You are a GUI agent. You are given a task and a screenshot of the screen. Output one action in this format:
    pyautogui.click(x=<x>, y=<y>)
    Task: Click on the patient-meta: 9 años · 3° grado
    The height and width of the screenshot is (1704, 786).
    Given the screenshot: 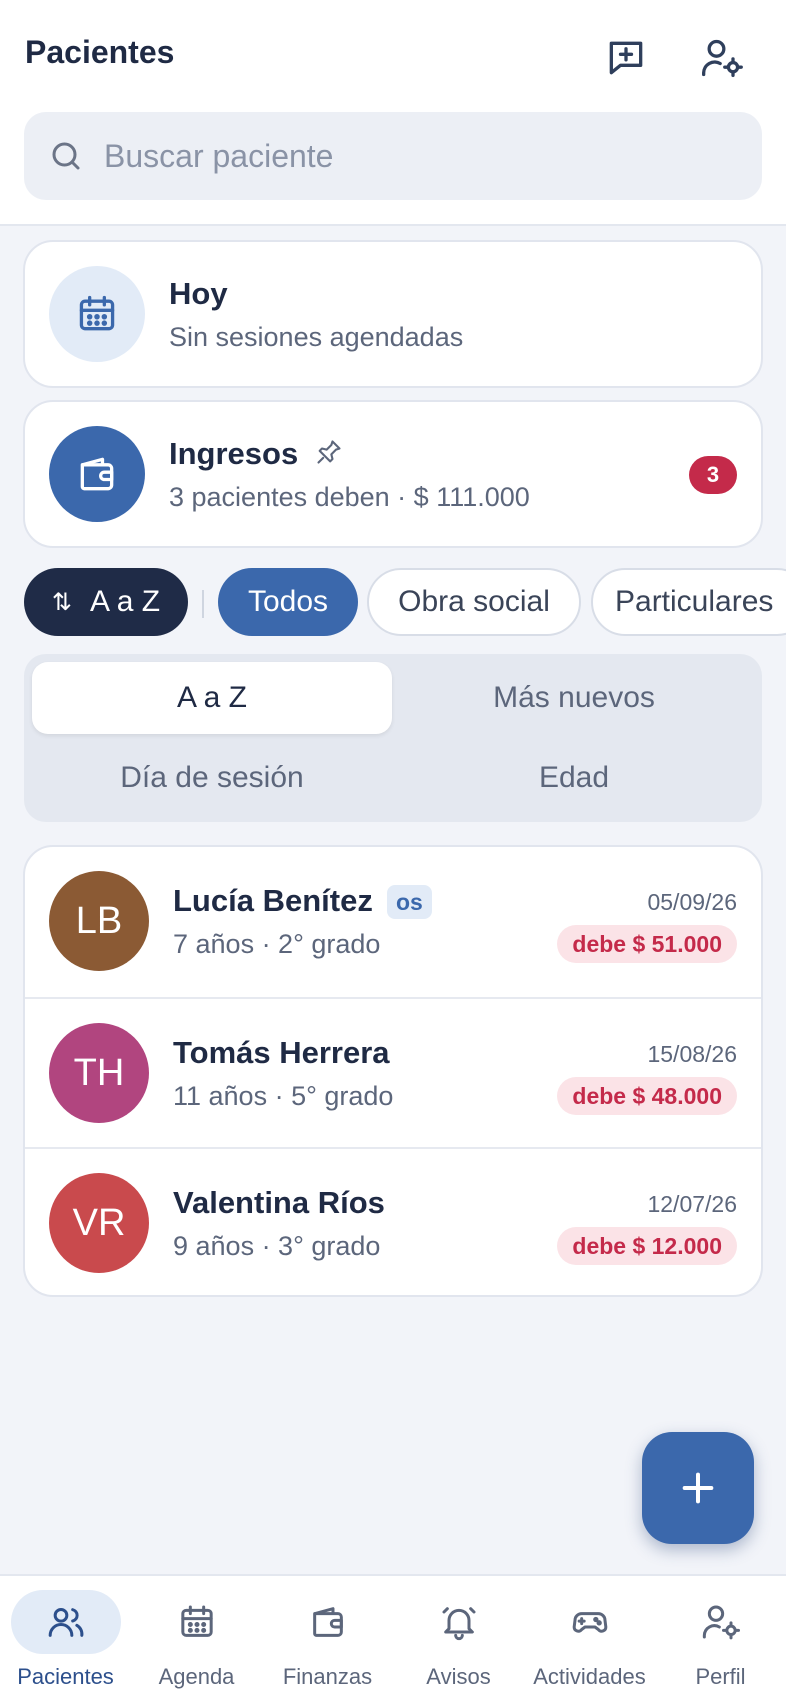 What is the action you would take?
    pyautogui.click(x=277, y=1246)
    